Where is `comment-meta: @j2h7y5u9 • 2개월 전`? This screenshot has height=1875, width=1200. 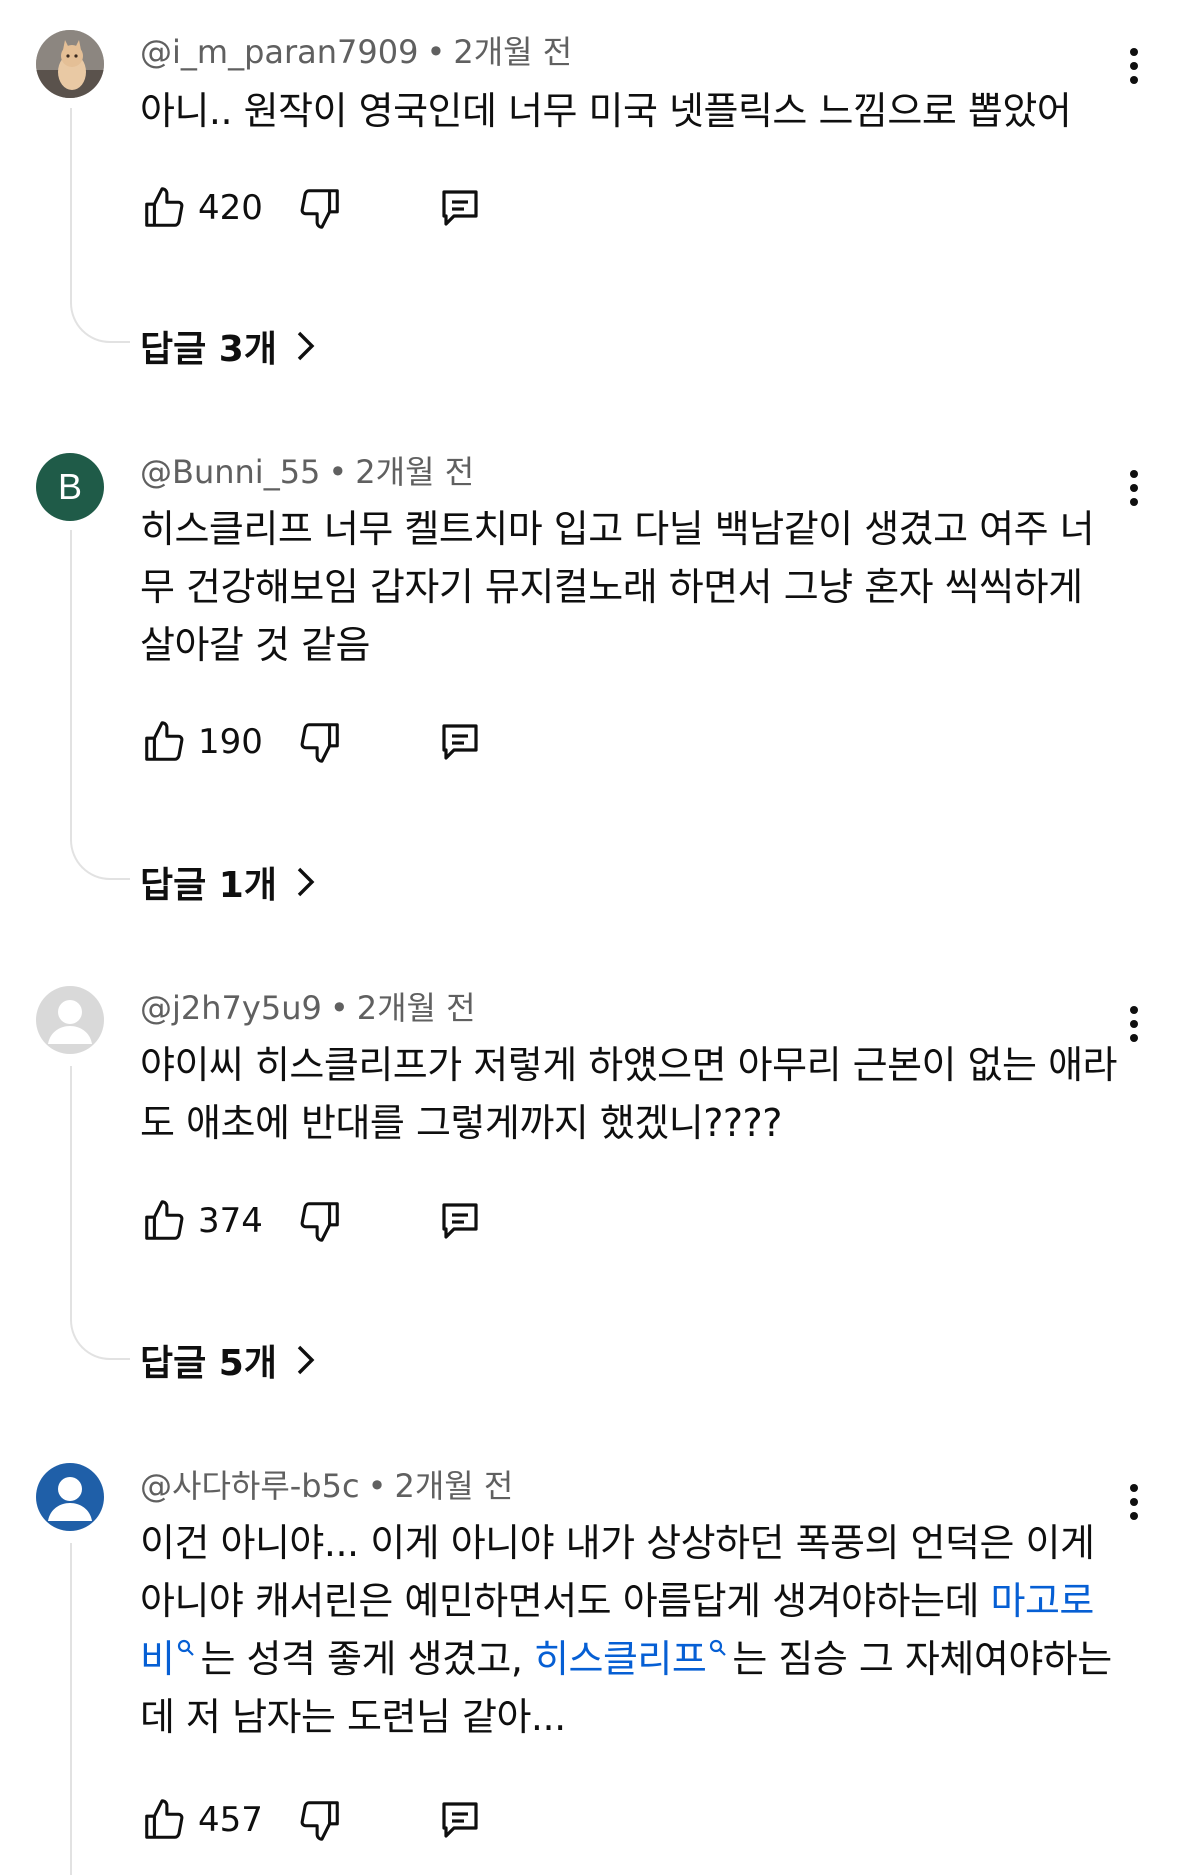
comment-meta: @j2h7y5u9 • 2개월 전 is located at coordinates (308, 1008).